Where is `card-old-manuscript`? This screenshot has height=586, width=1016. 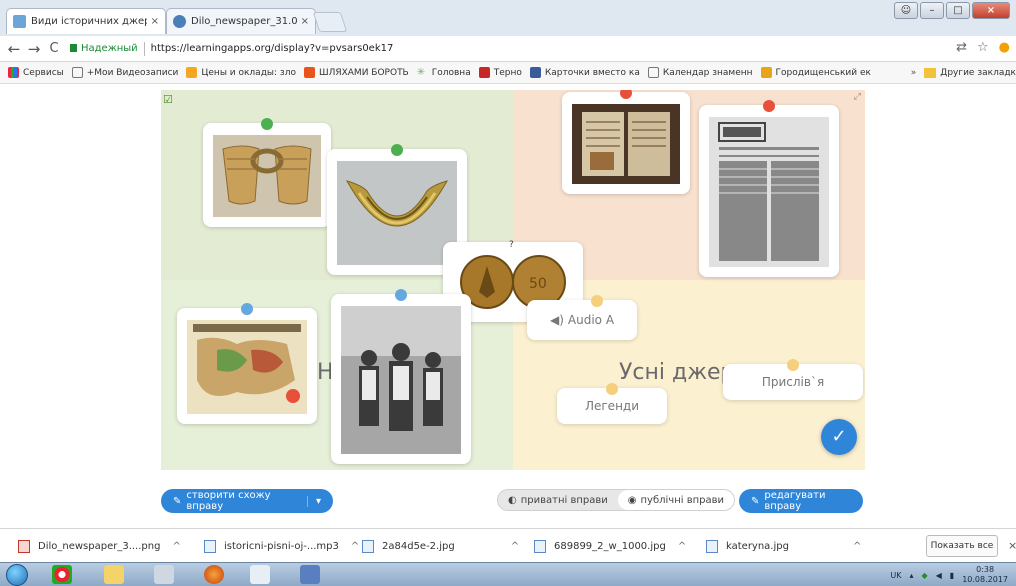 card-old-manuscript is located at coordinates (626, 142).